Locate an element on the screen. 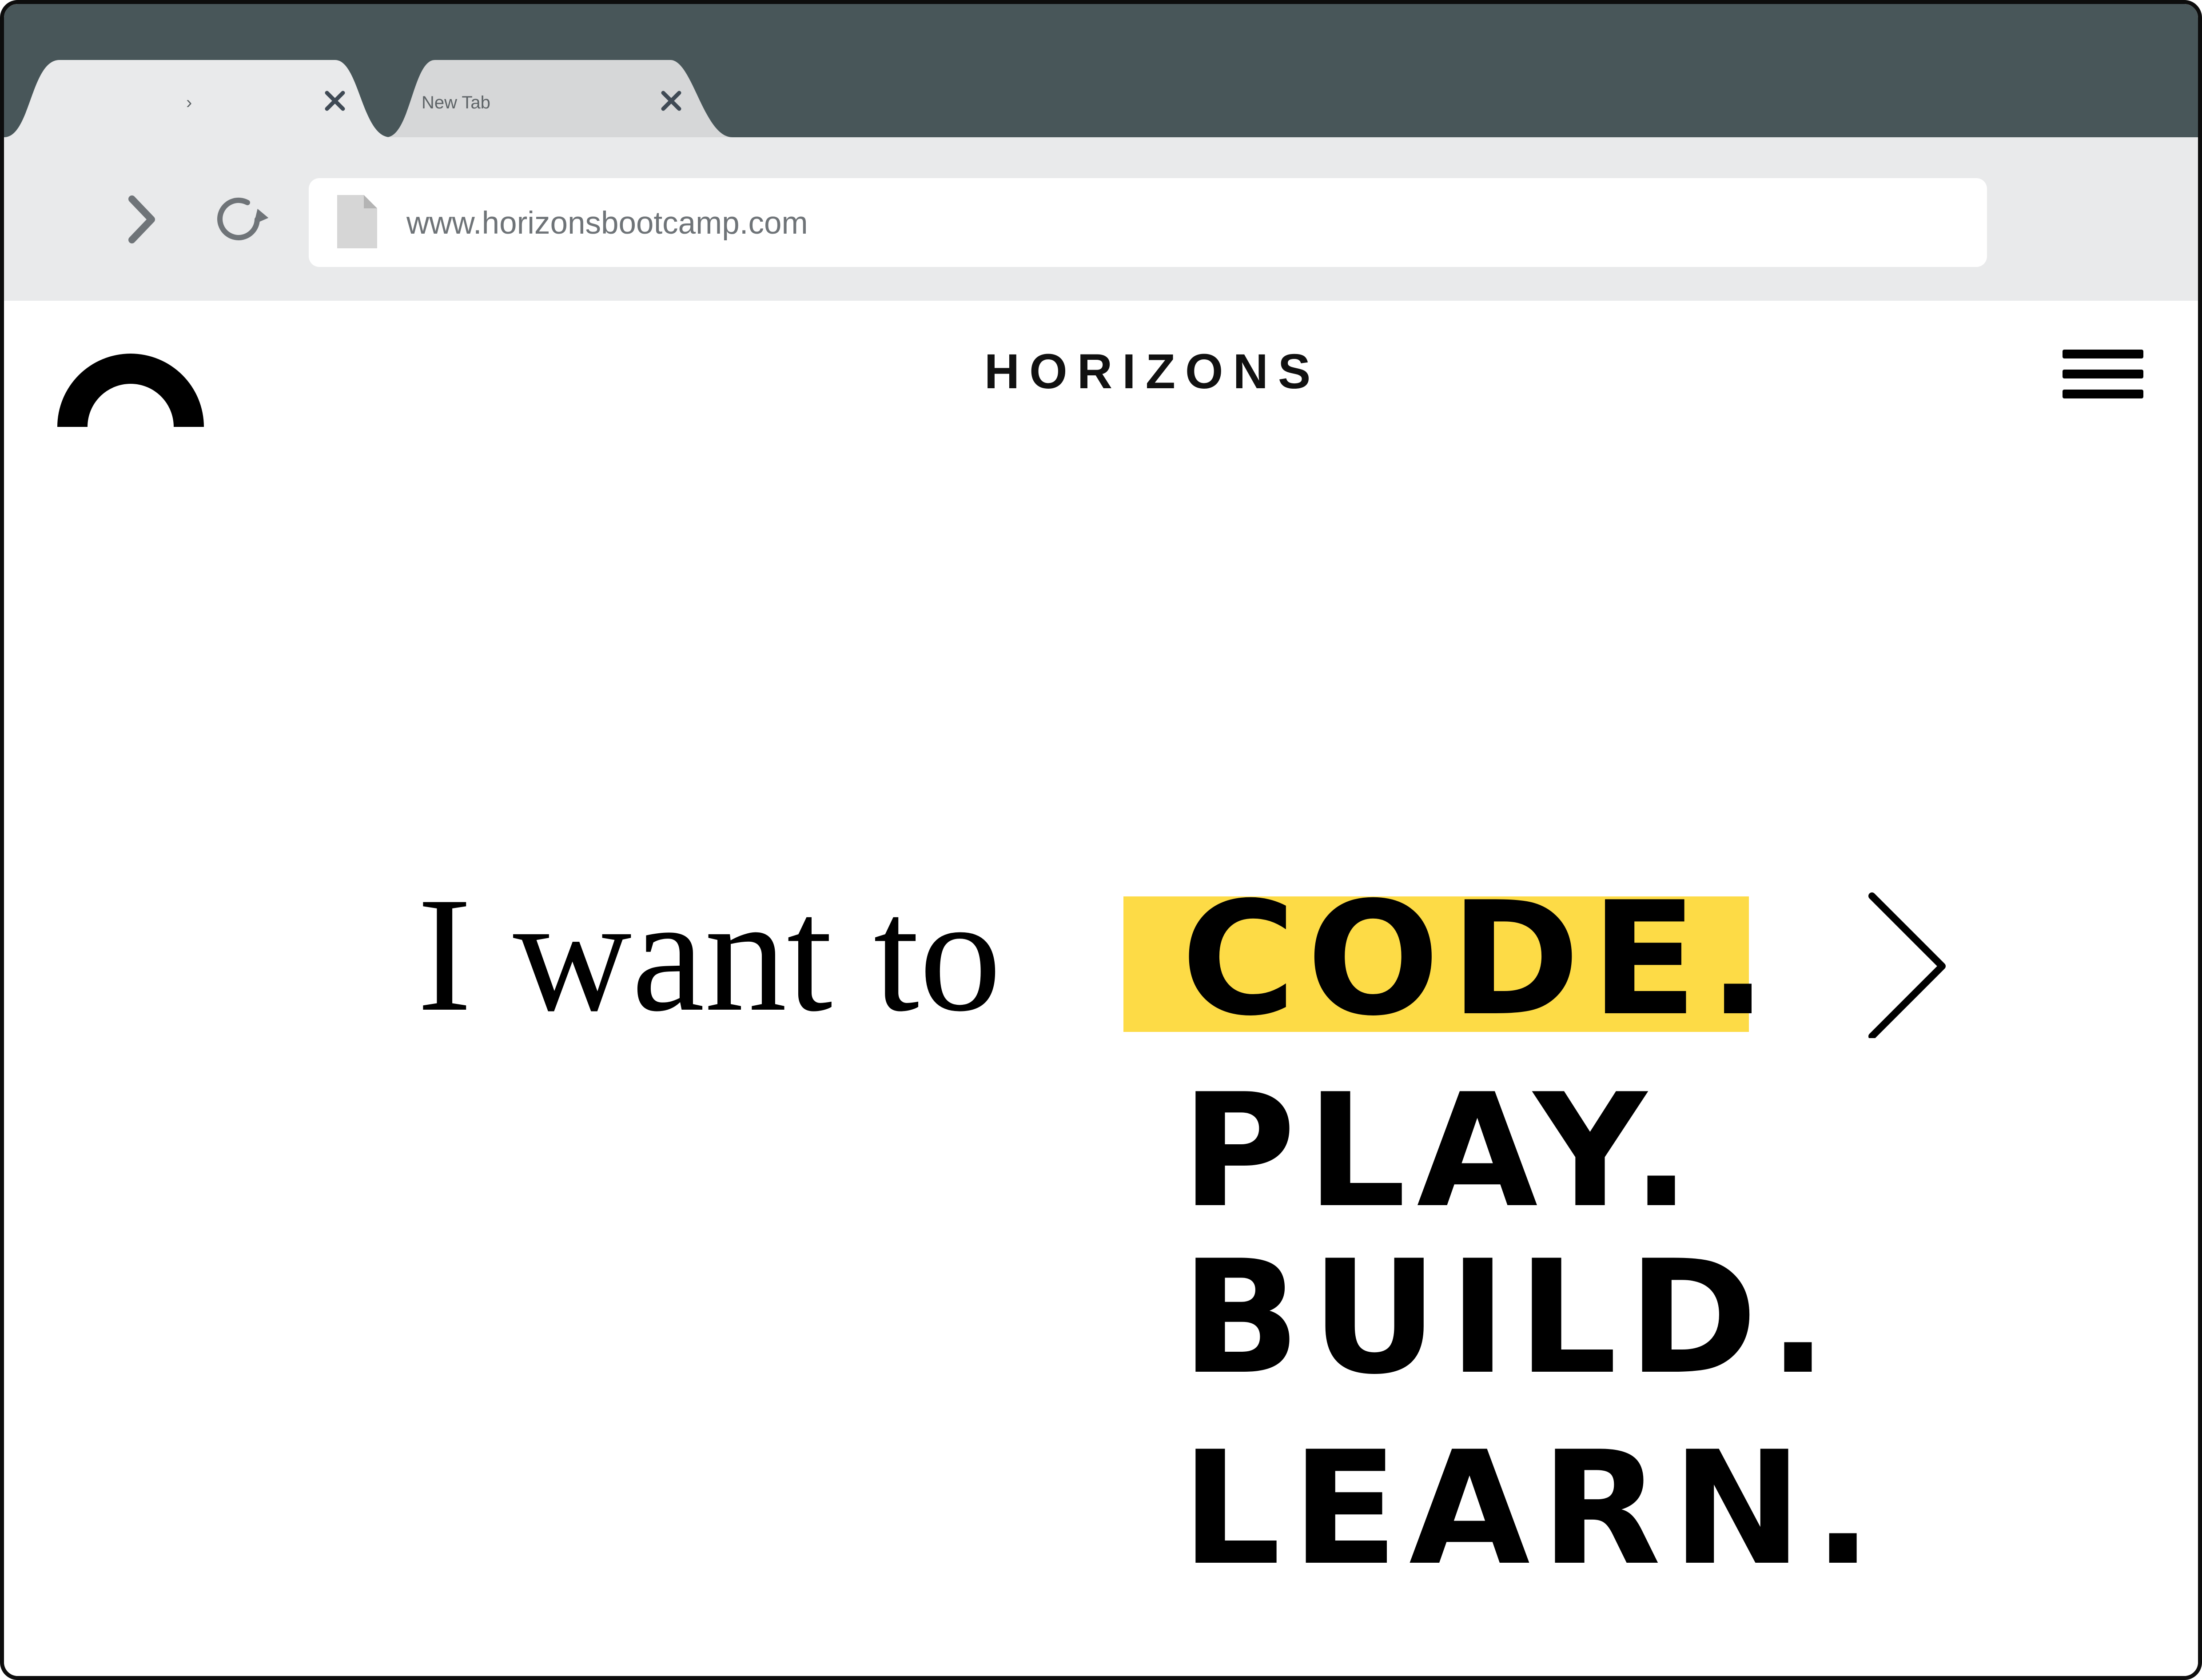  hamburger-menu-icon is located at coordinates (2103, 374).